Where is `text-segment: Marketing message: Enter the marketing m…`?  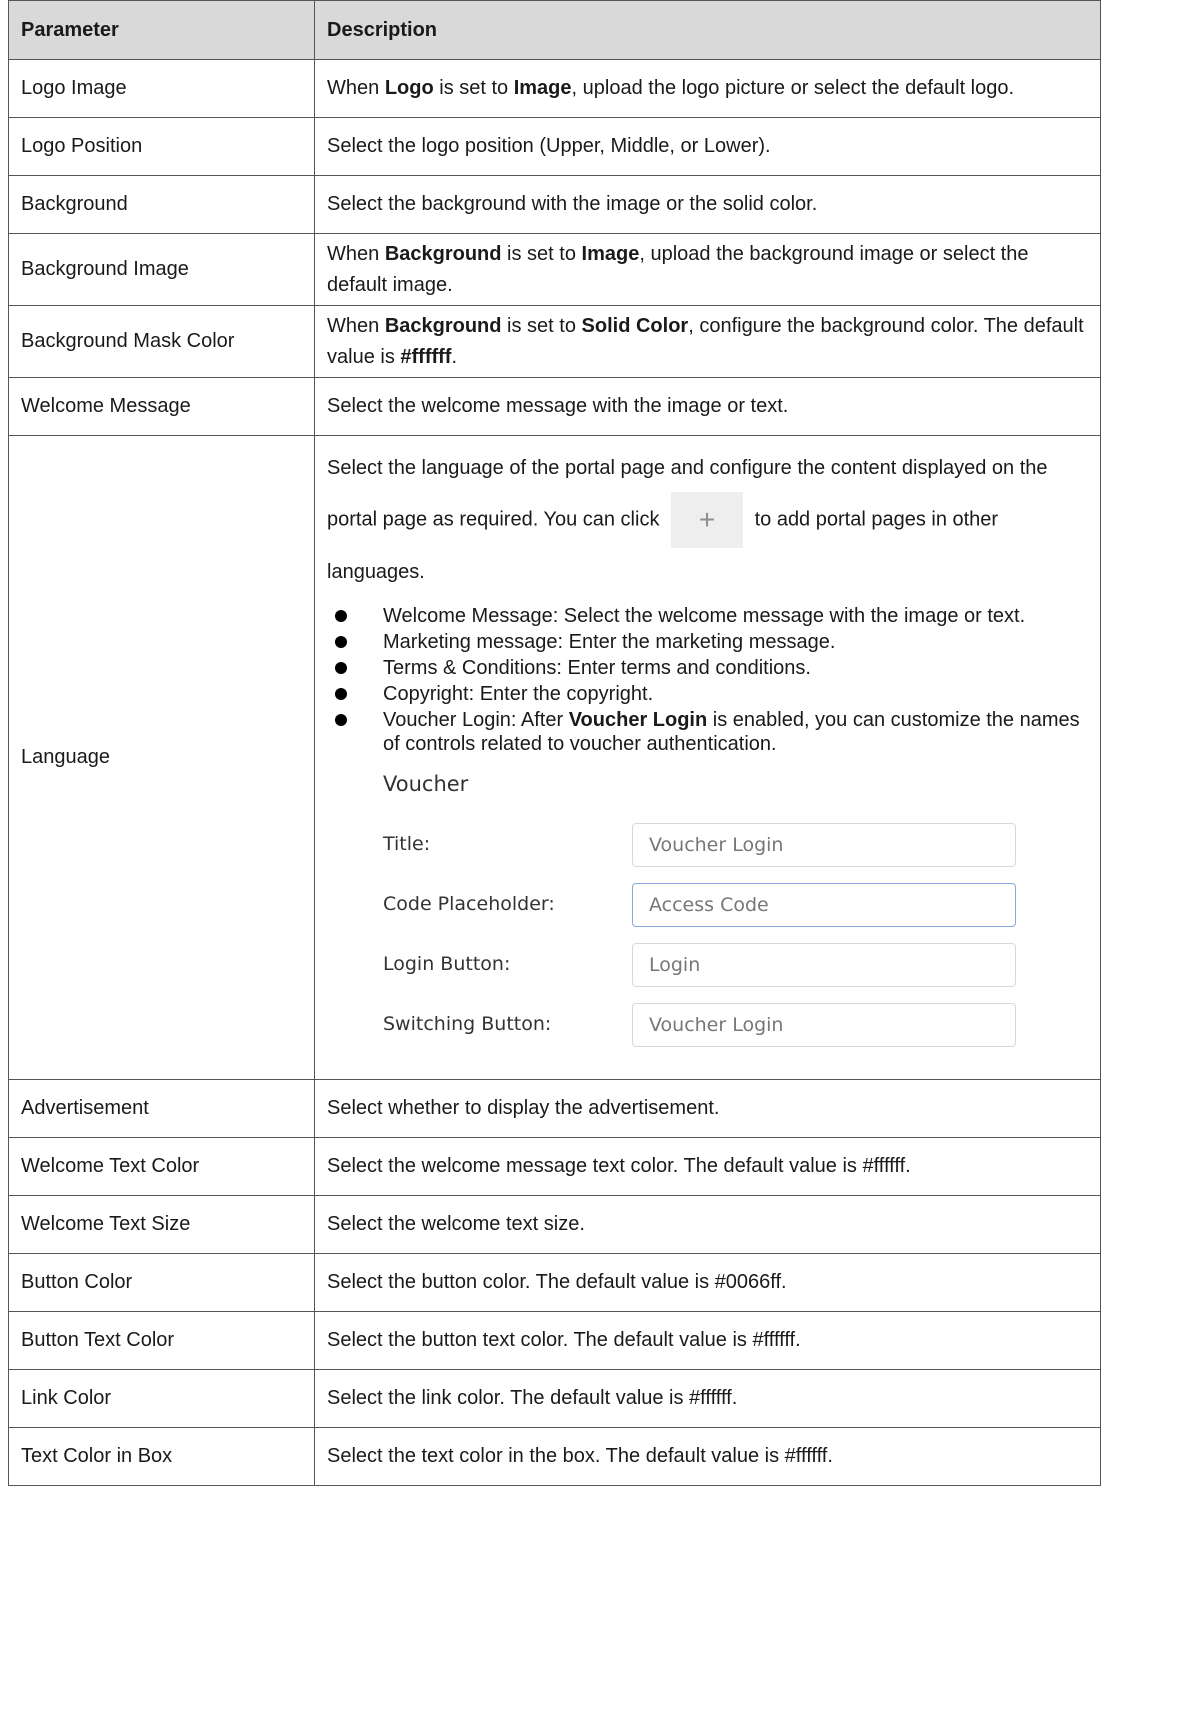
text-segment: Marketing message: Enter the marketing m… is located at coordinates (609, 642).